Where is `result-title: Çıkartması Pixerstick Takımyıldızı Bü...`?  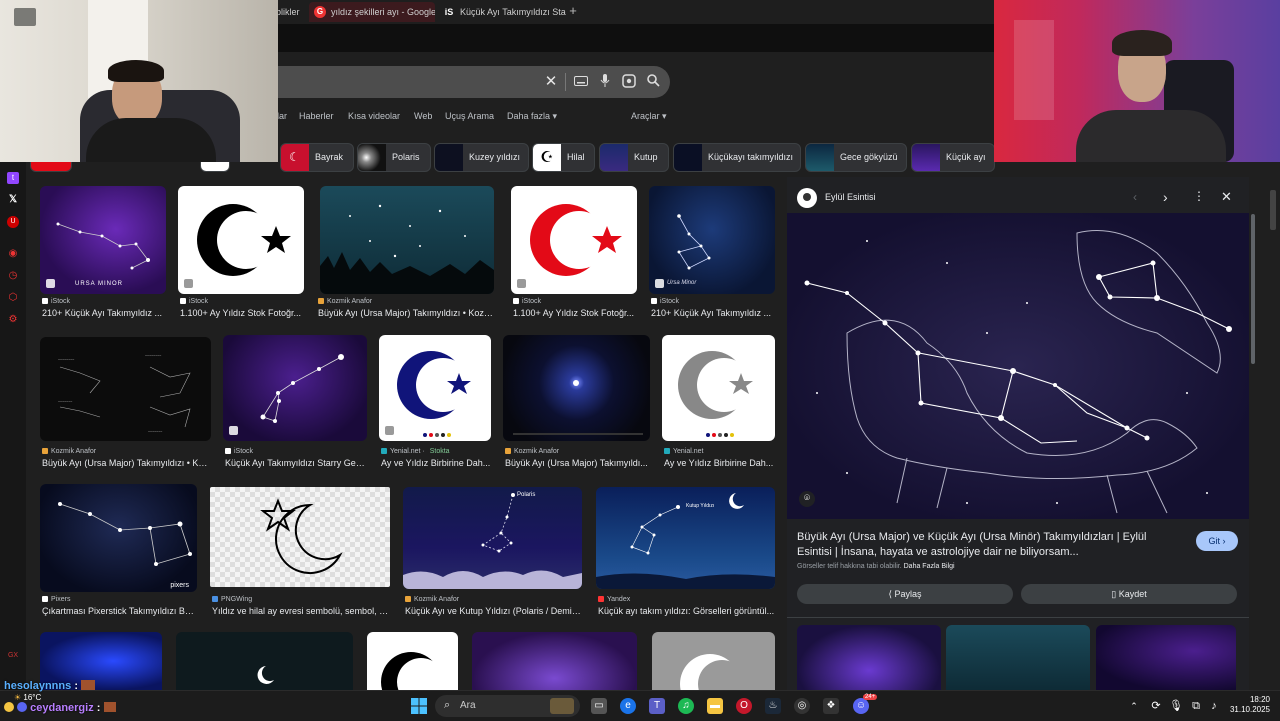
result-title: Çıkartması Pixerstick Takımyıldızı Bü... is located at coordinates (119, 611).